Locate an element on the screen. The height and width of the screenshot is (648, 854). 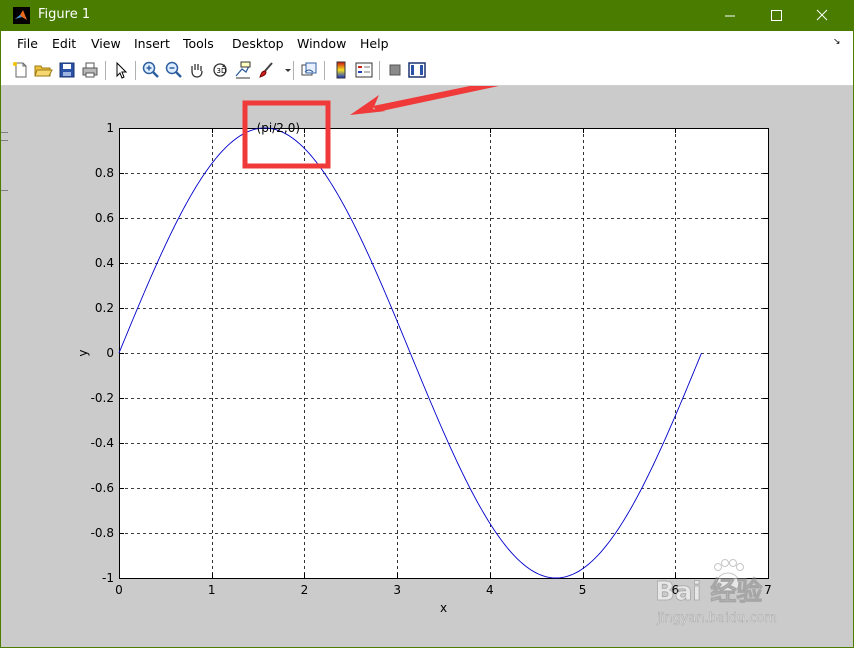
legend-icon is located at coordinates (364, 70).